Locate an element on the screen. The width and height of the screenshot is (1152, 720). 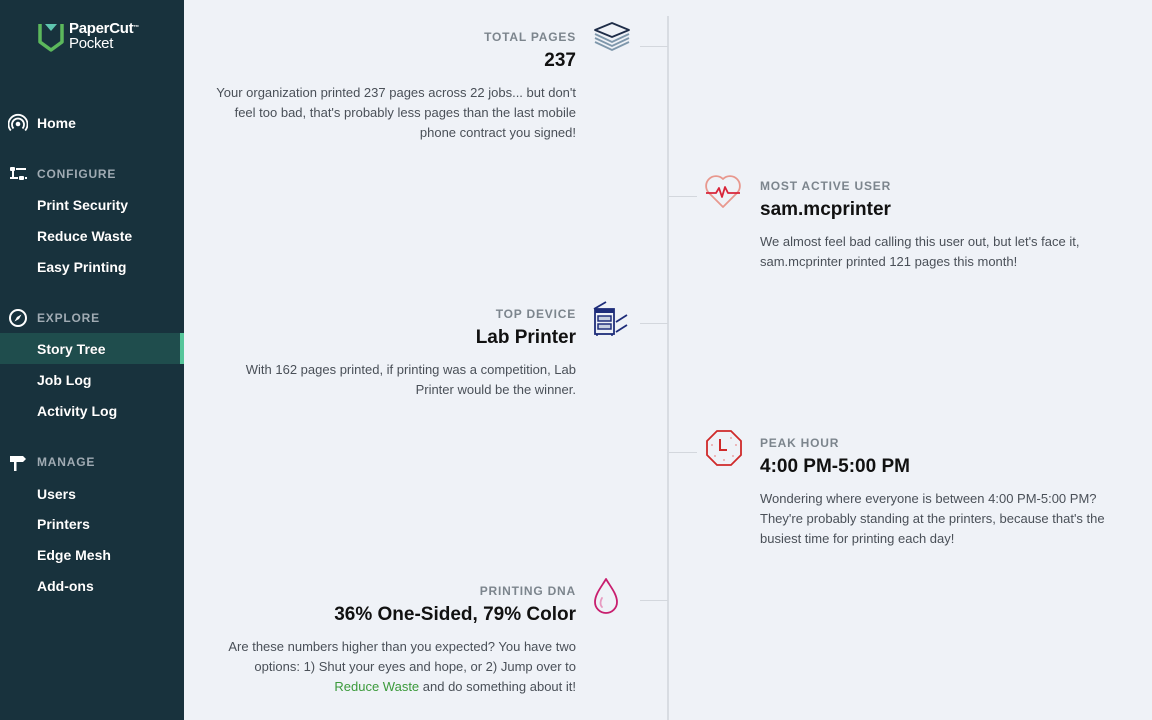
section-manage: MANAGE is located at coordinates (92, 462).